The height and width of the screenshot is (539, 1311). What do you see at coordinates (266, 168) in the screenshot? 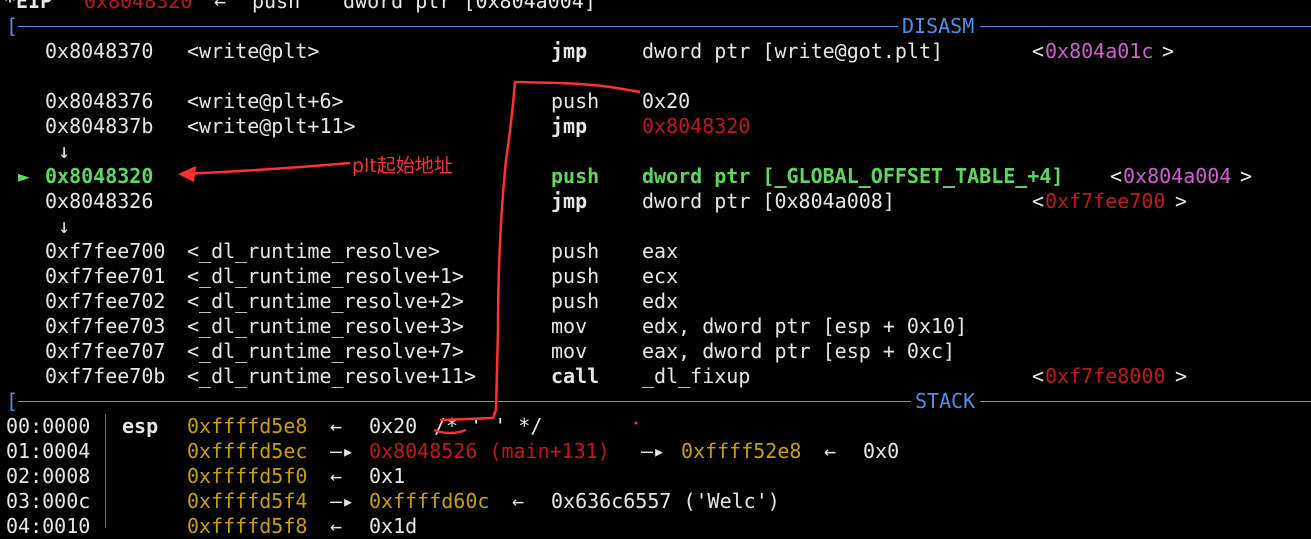
I see `annotation-arrow-line` at bounding box center [266, 168].